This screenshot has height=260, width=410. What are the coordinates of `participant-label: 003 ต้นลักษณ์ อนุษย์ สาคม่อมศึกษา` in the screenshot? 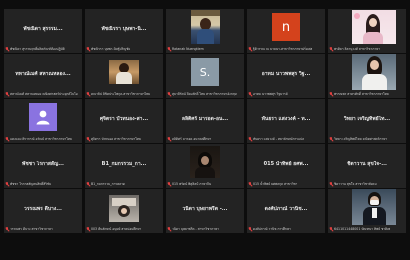 It's located at (116, 229).